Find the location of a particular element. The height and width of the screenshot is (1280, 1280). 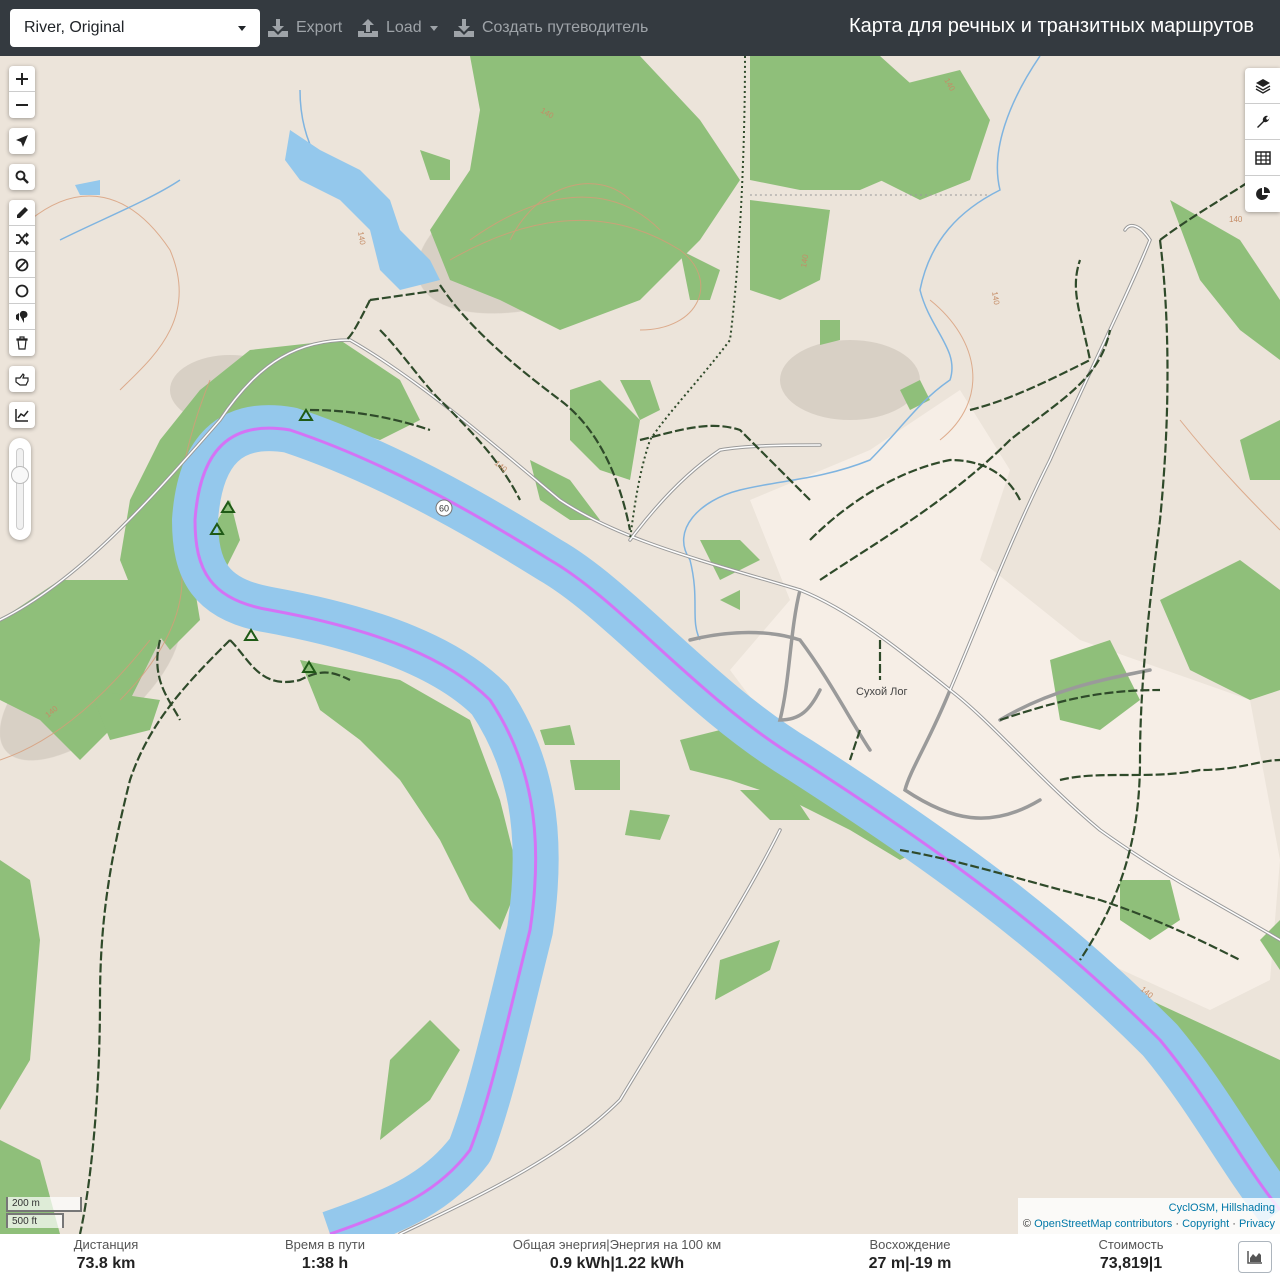

elevation-control is located at coordinates (22, 415).